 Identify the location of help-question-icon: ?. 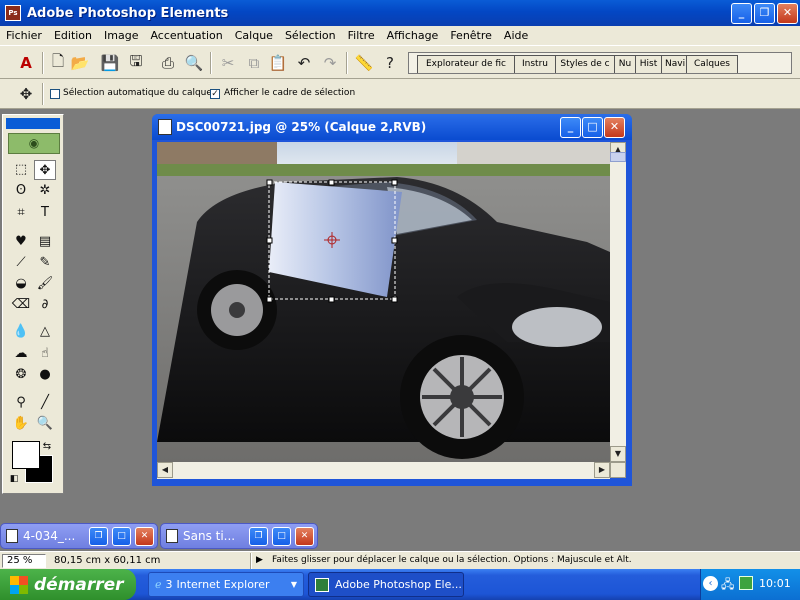
(390, 63).